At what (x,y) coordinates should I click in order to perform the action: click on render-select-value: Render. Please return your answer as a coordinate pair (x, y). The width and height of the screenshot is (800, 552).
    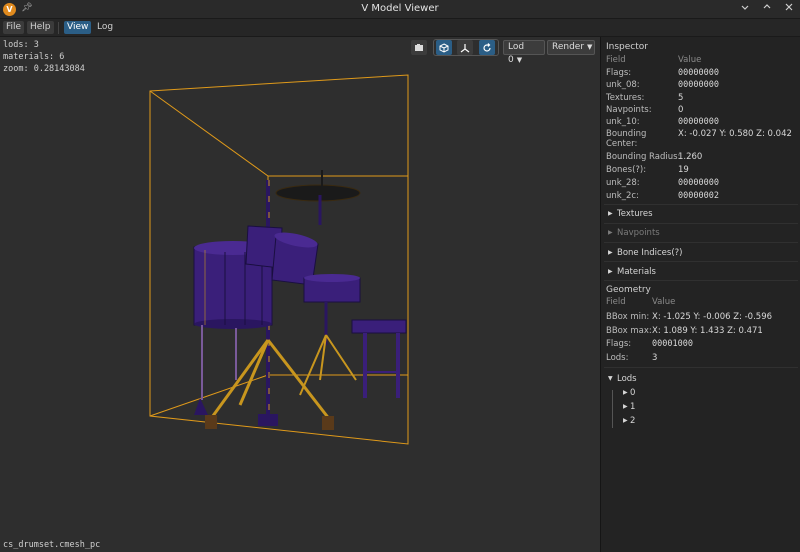
    Looking at the image, I should click on (568, 47).